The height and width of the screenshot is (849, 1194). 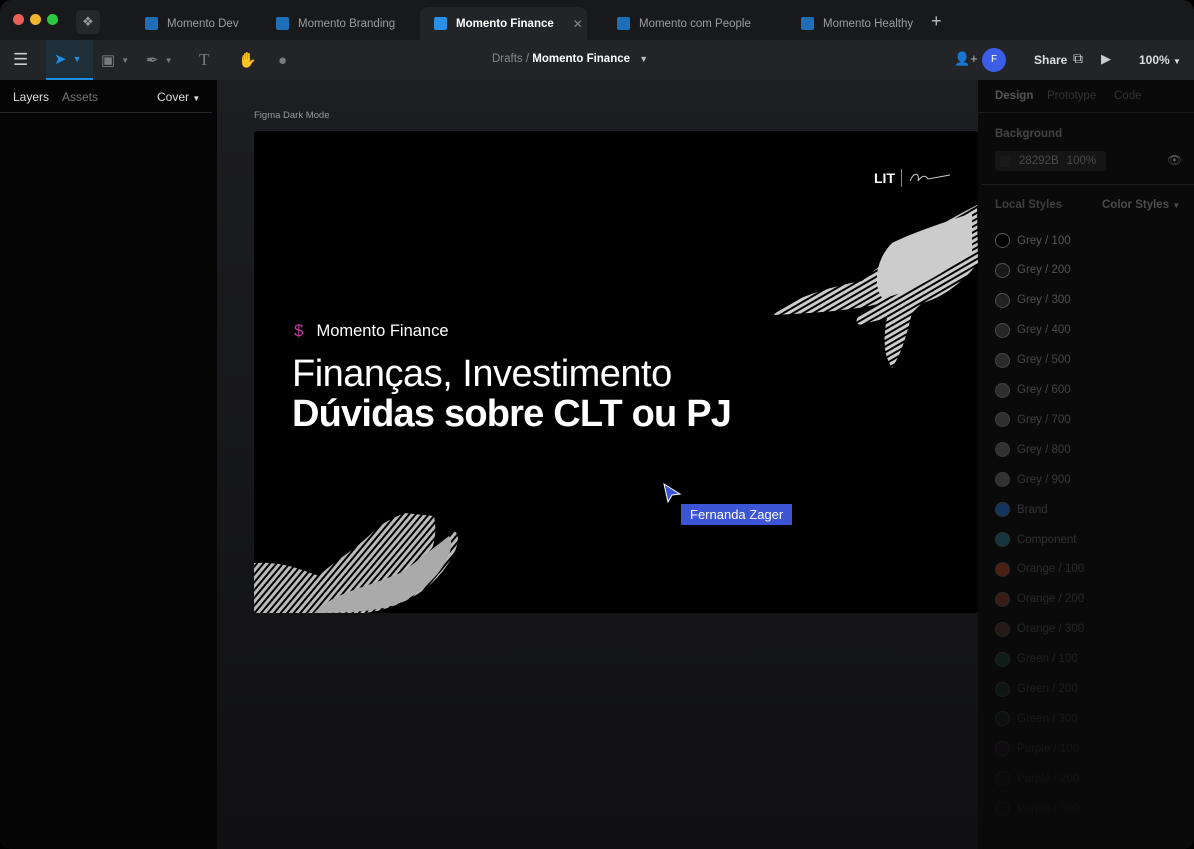 I want to click on tab-code: Code, so click(x=1128, y=96).